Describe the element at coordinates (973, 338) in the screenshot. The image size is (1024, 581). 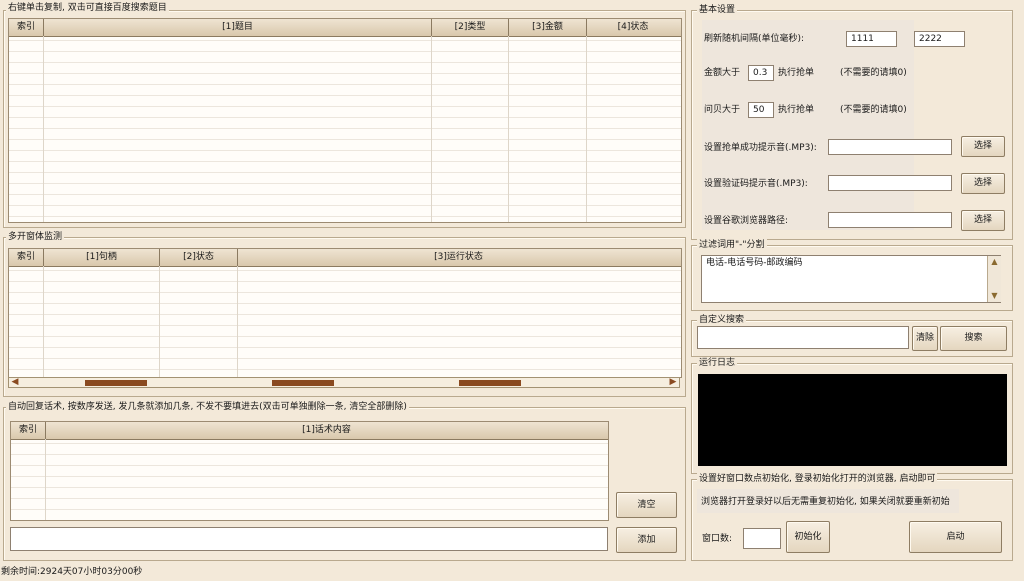
I see `search-button: 搜索` at that location.